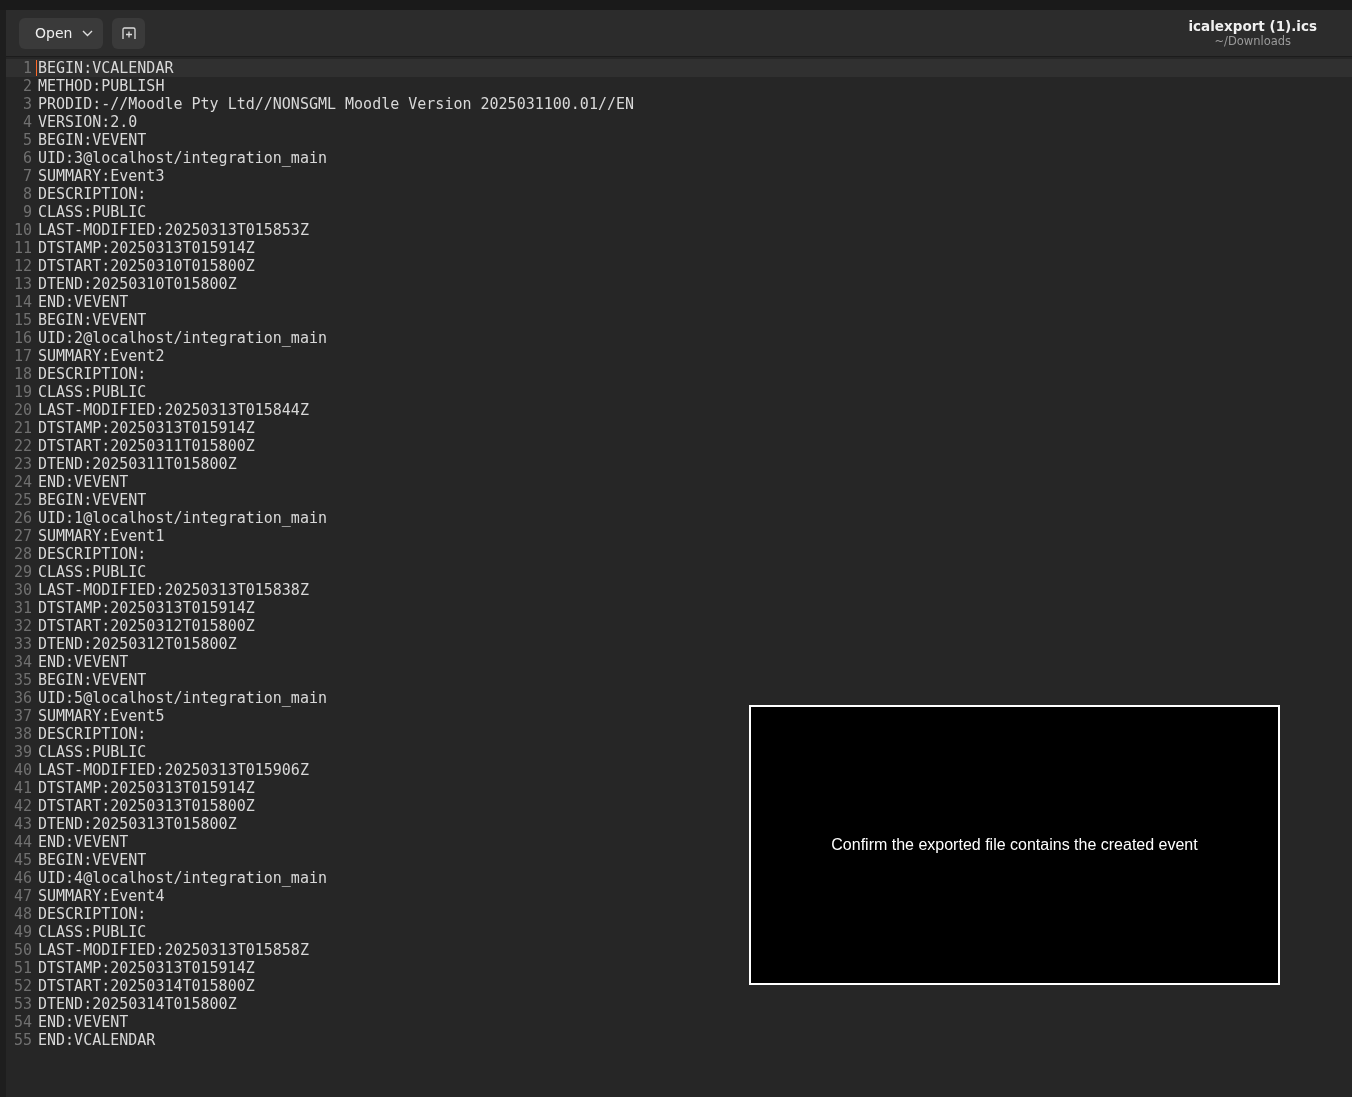  What do you see at coordinates (182, 878) in the screenshot?
I see `code-line: UID:4@localhost/integration_main` at bounding box center [182, 878].